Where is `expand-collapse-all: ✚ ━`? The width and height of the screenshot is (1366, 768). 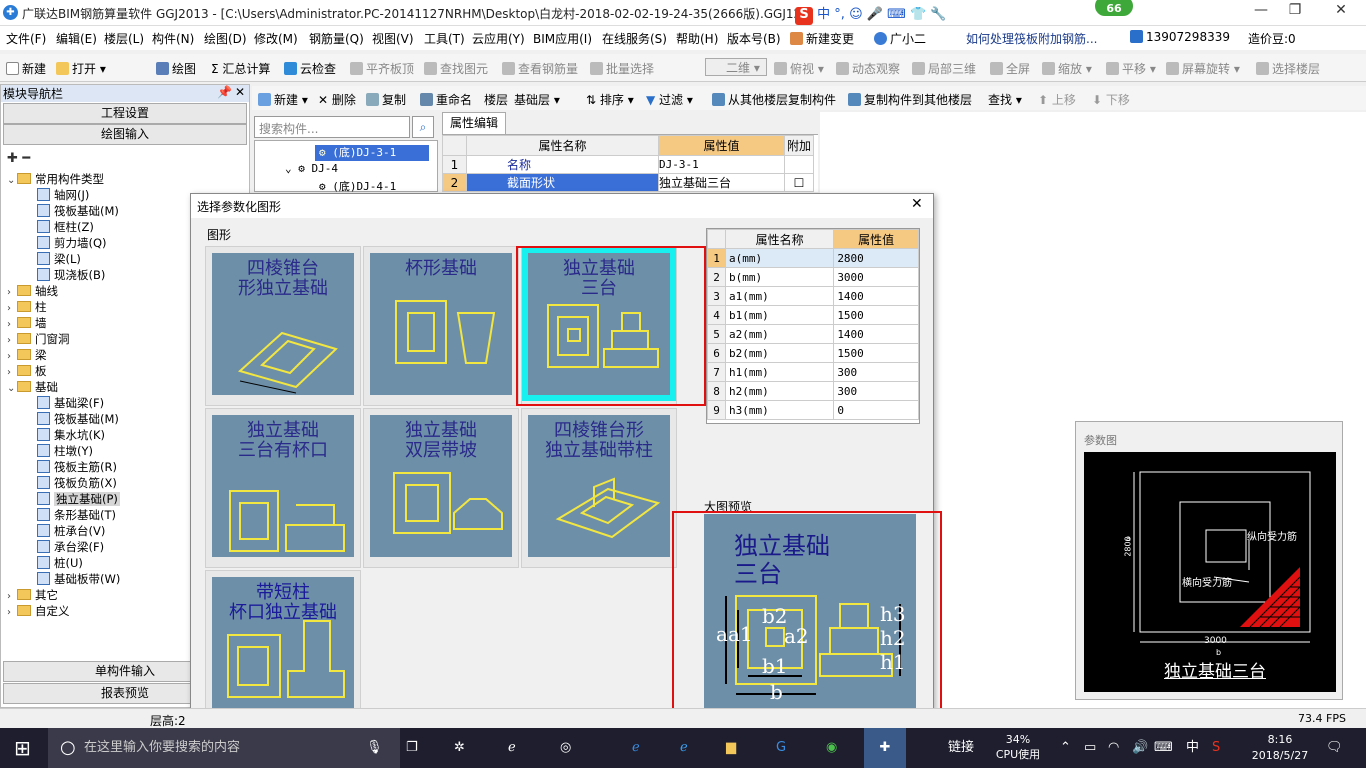
expand-collapse-all: ✚ ━ is located at coordinates (18, 158).